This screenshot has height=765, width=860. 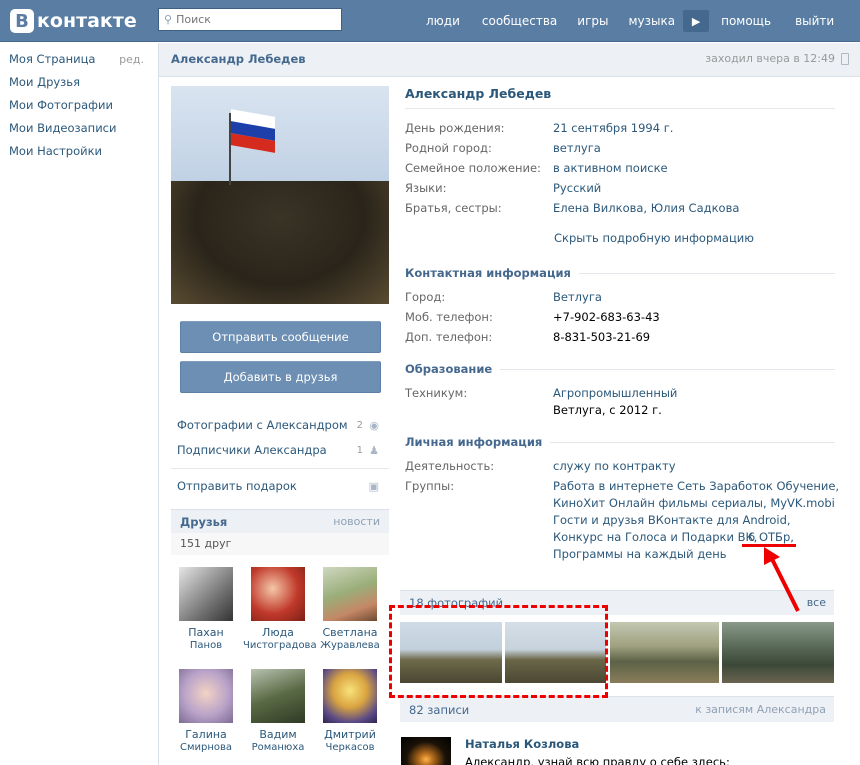 I want to click on post-author-avatar, so click(x=426, y=751).